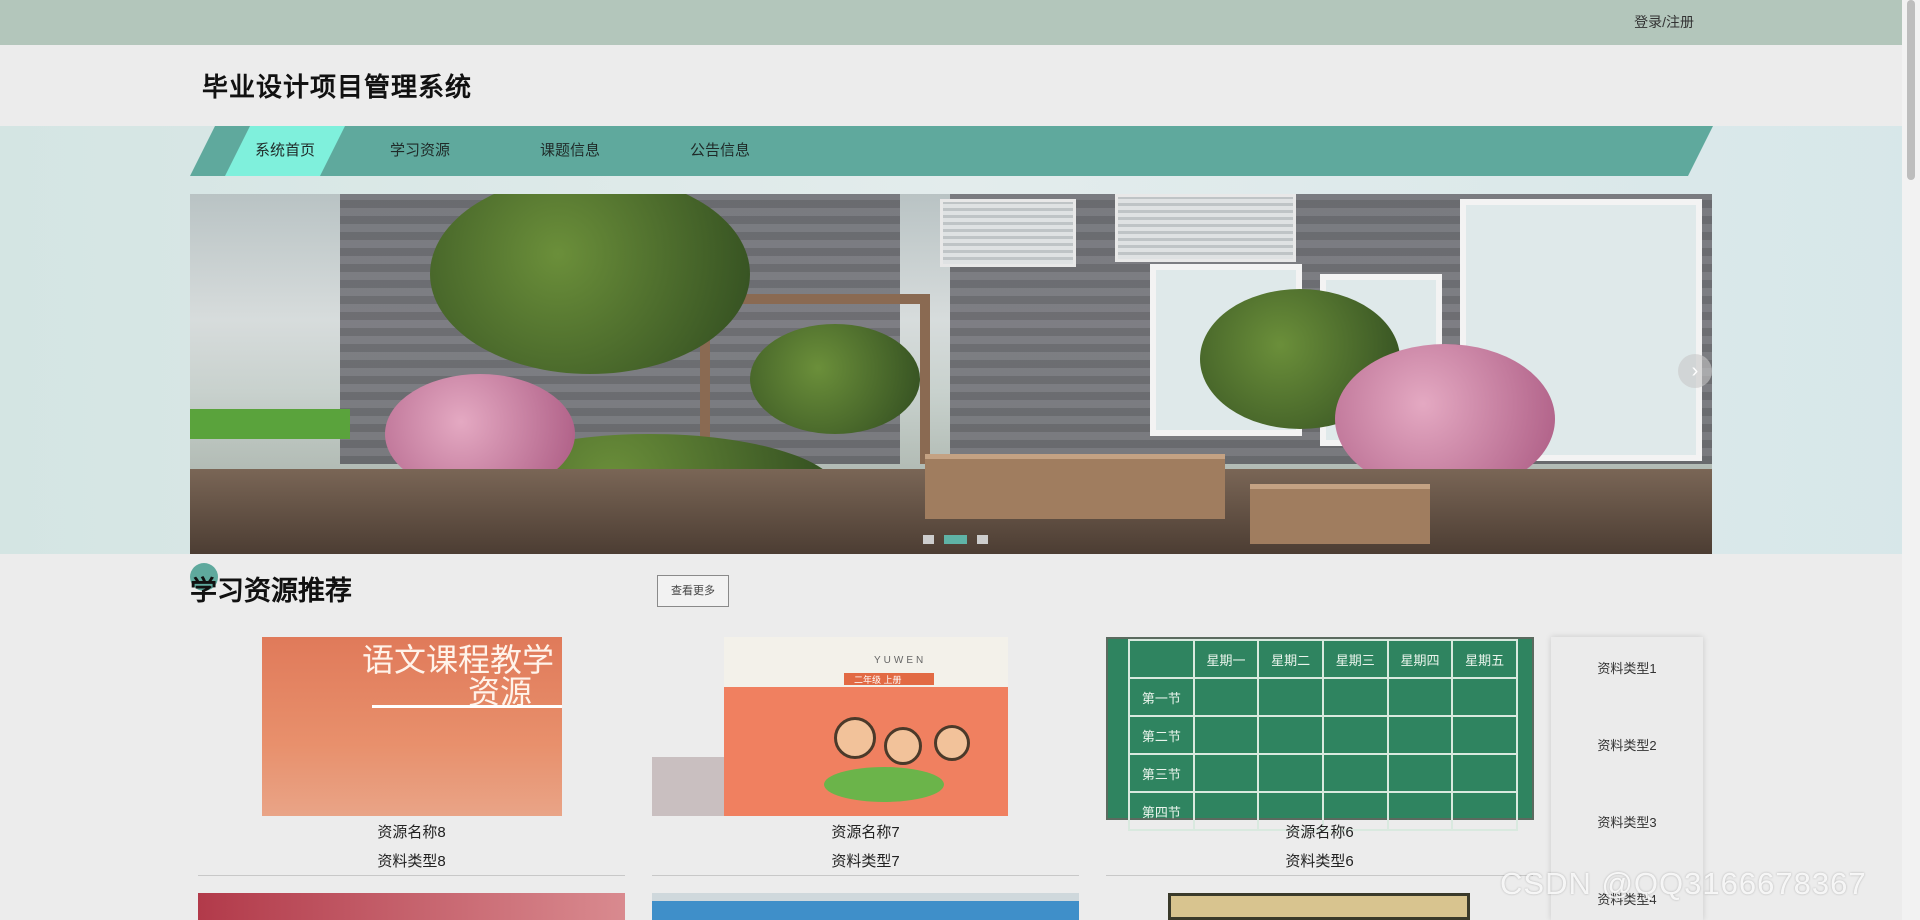 The width and height of the screenshot is (1920, 920). Describe the element at coordinates (1161, 735) in the screenshot. I see `timetable-cell: 第二节` at that location.